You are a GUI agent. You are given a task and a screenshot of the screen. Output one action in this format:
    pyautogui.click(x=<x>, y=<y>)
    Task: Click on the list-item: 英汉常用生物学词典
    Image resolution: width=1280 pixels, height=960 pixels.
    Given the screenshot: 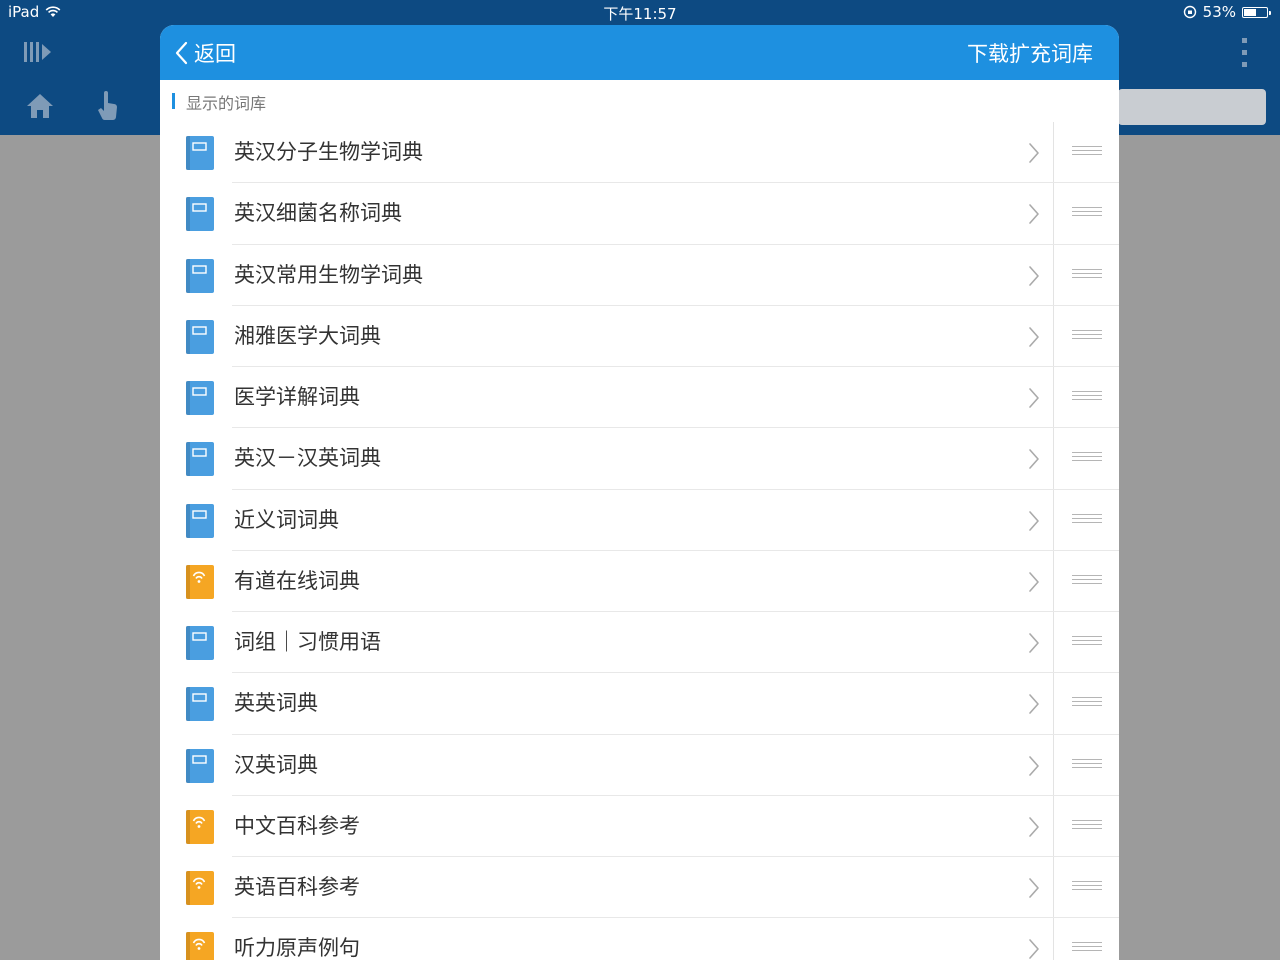 What is the action you would take?
    pyautogui.click(x=639, y=275)
    